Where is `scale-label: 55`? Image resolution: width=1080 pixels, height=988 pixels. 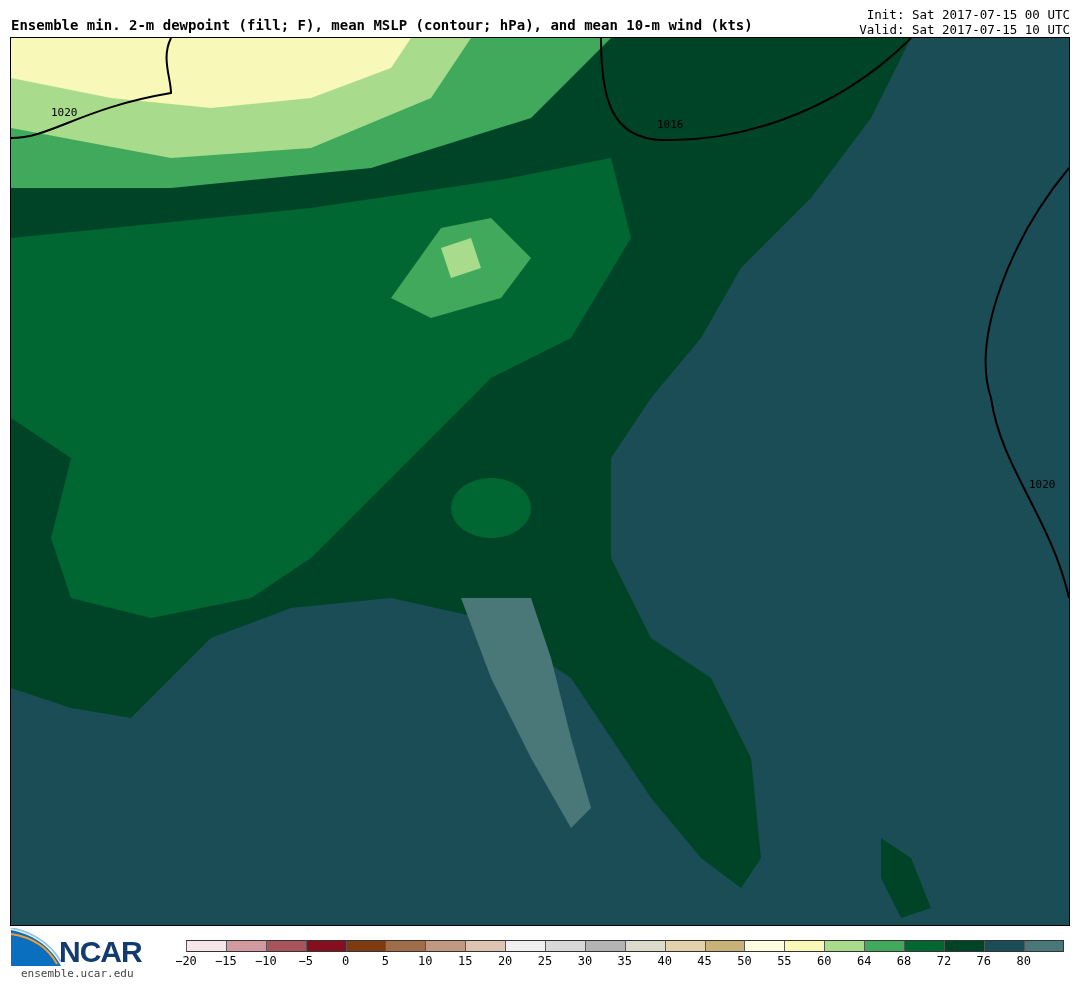
scale-label: 55 is located at coordinates (784, 961).